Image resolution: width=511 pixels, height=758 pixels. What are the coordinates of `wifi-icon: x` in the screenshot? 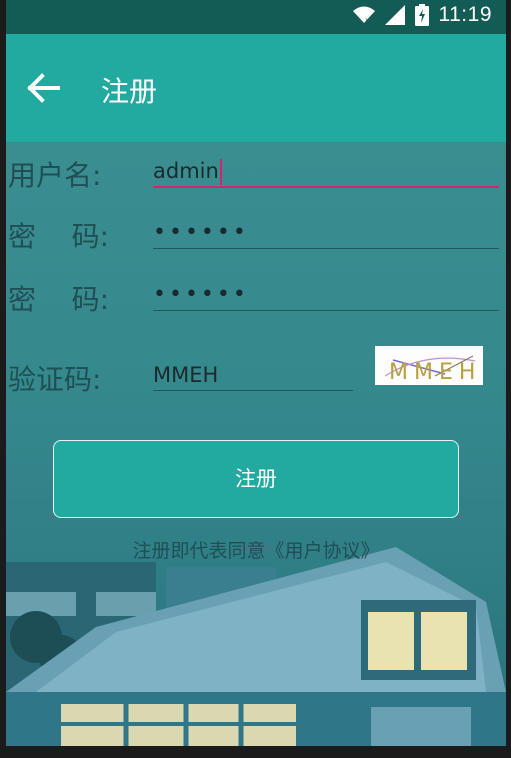 It's located at (363, 15).